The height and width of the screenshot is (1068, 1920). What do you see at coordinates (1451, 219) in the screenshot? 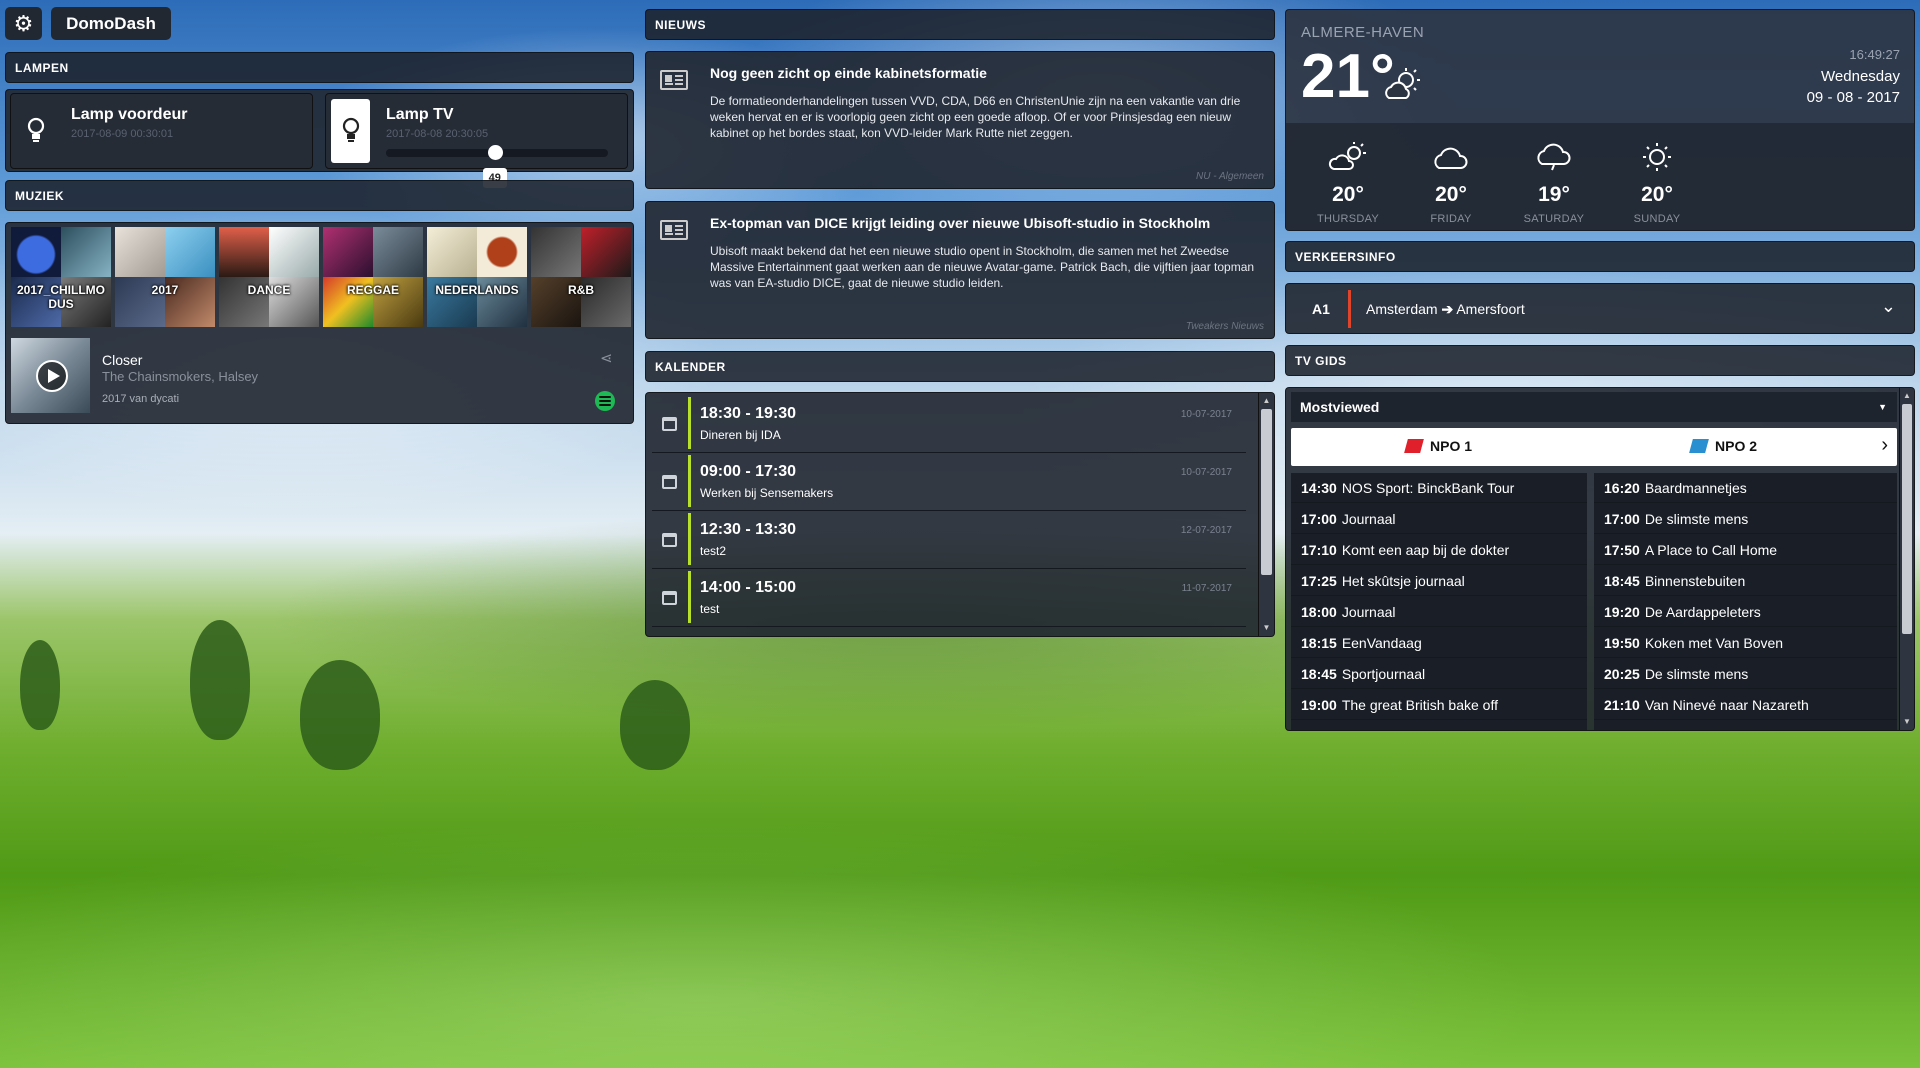
I see `forecast-day-label: FRIDAY` at bounding box center [1451, 219].